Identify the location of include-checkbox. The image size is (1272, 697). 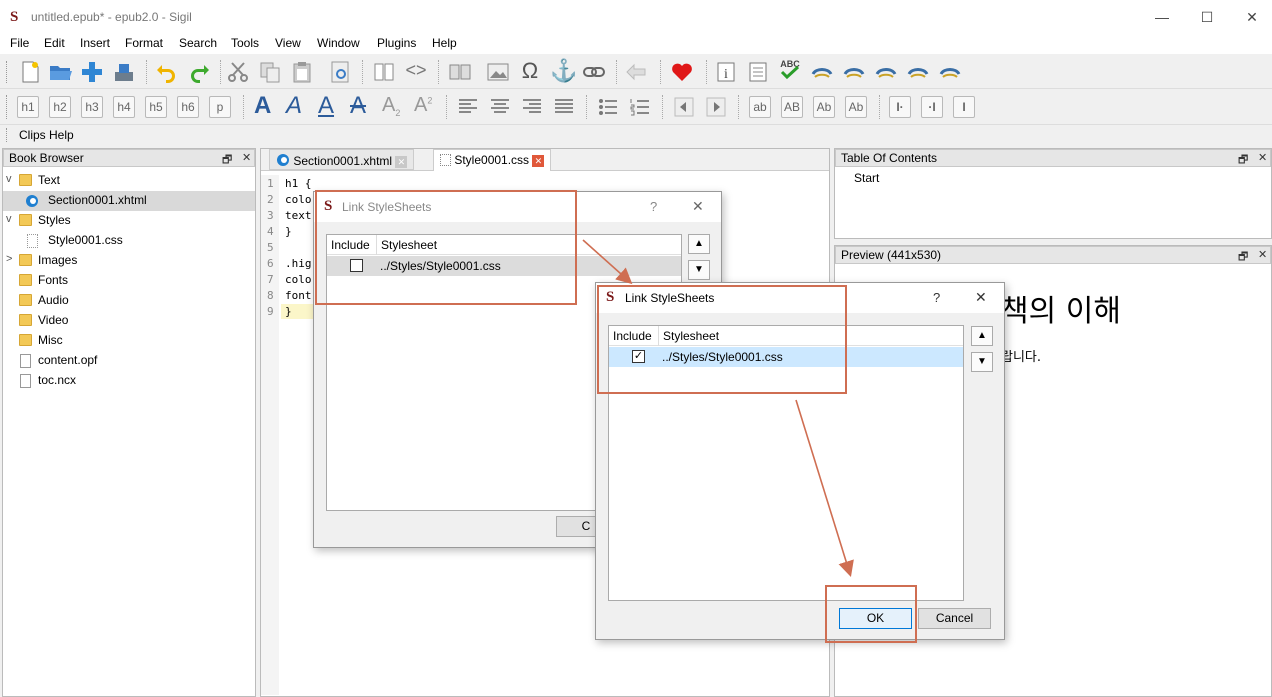
(356, 265).